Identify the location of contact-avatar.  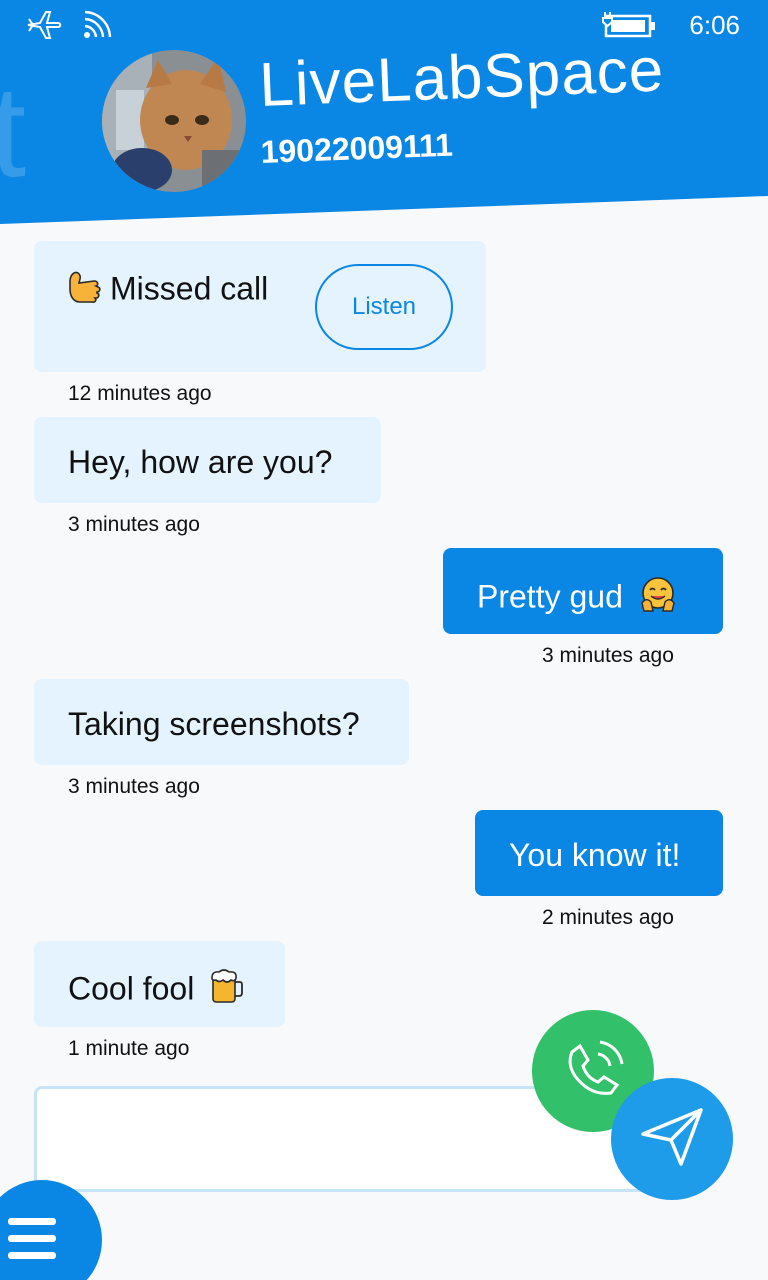
(174, 121).